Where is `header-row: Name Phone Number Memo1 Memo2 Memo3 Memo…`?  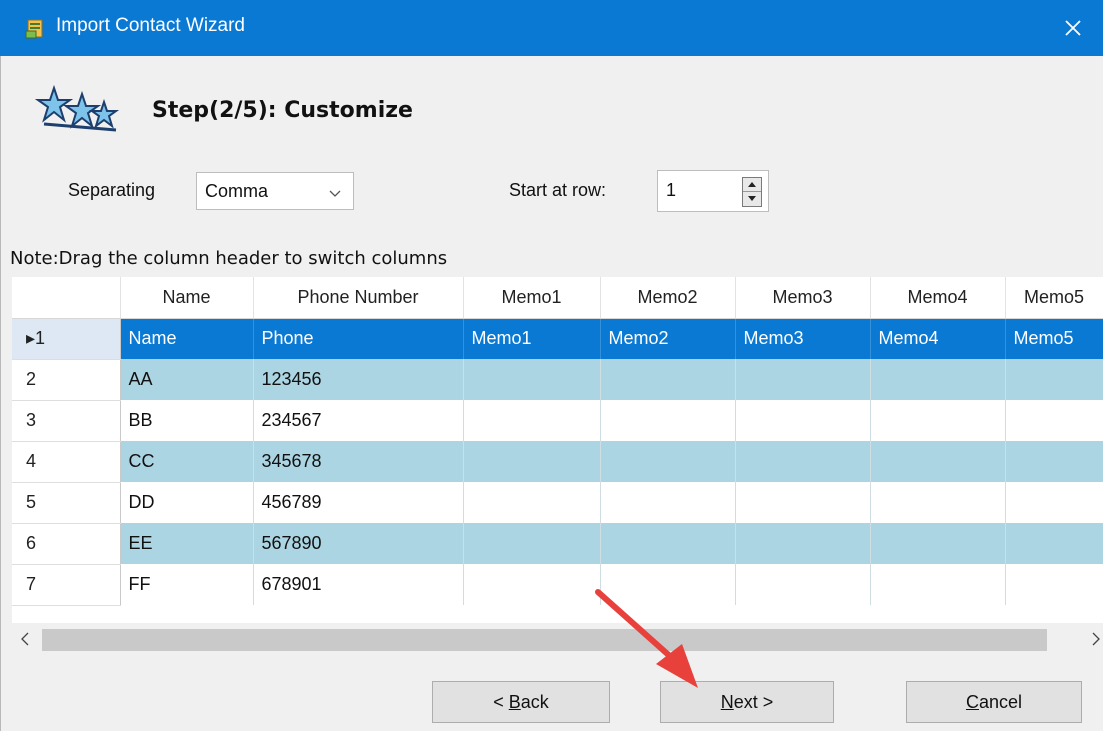
header-row: Name Phone Number Memo1 Memo2 Memo3 Memo… is located at coordinates (557, 298).